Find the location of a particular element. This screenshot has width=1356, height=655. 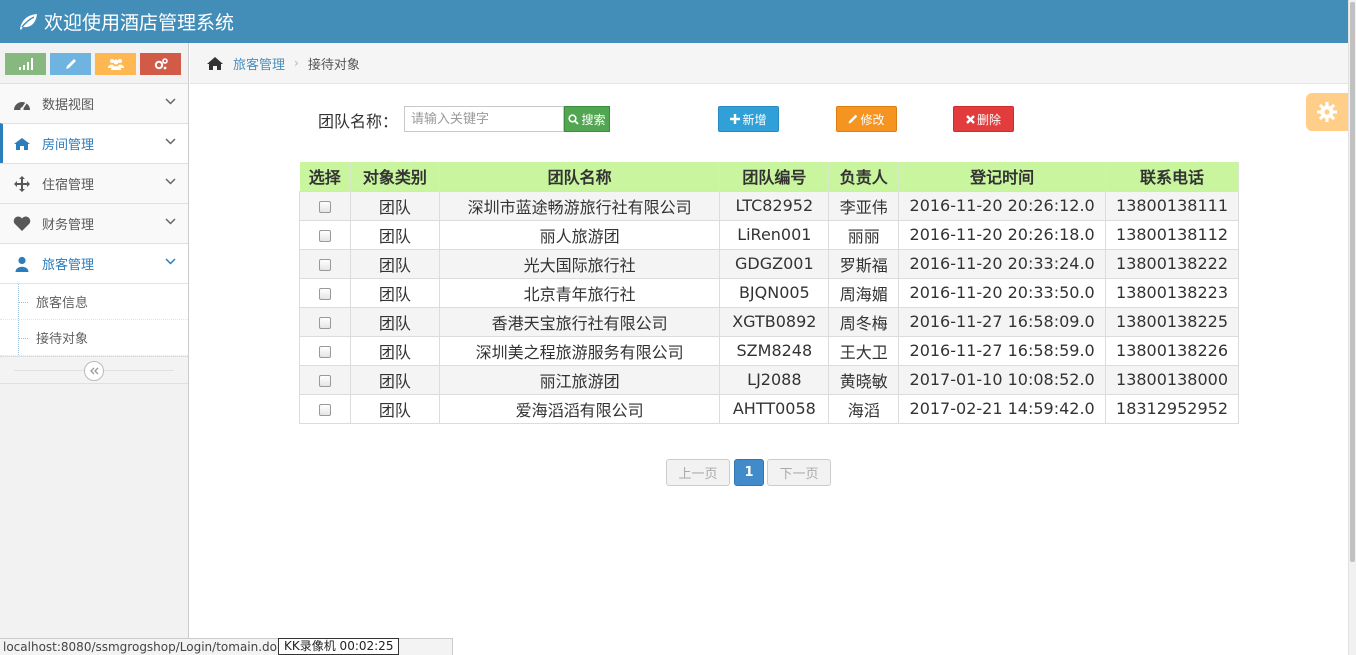

cogs-icon is located at coordinates (161, 64).